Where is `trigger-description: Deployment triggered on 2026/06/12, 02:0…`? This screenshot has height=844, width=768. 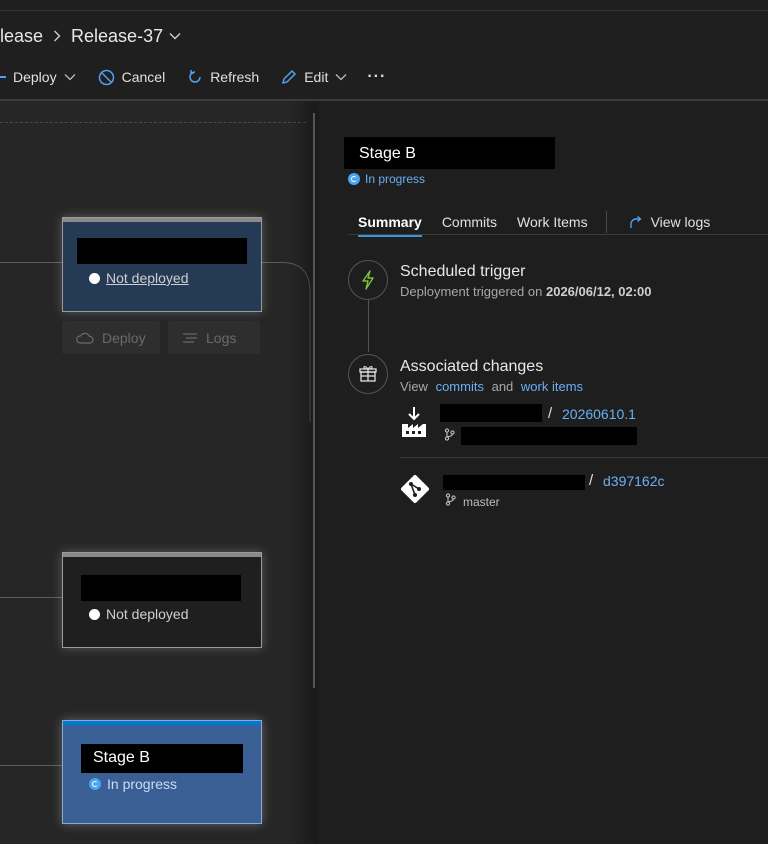 trigger-description: Deployment triggered on 2026/06/12, 02:0… is located at coordinates (526, 291).